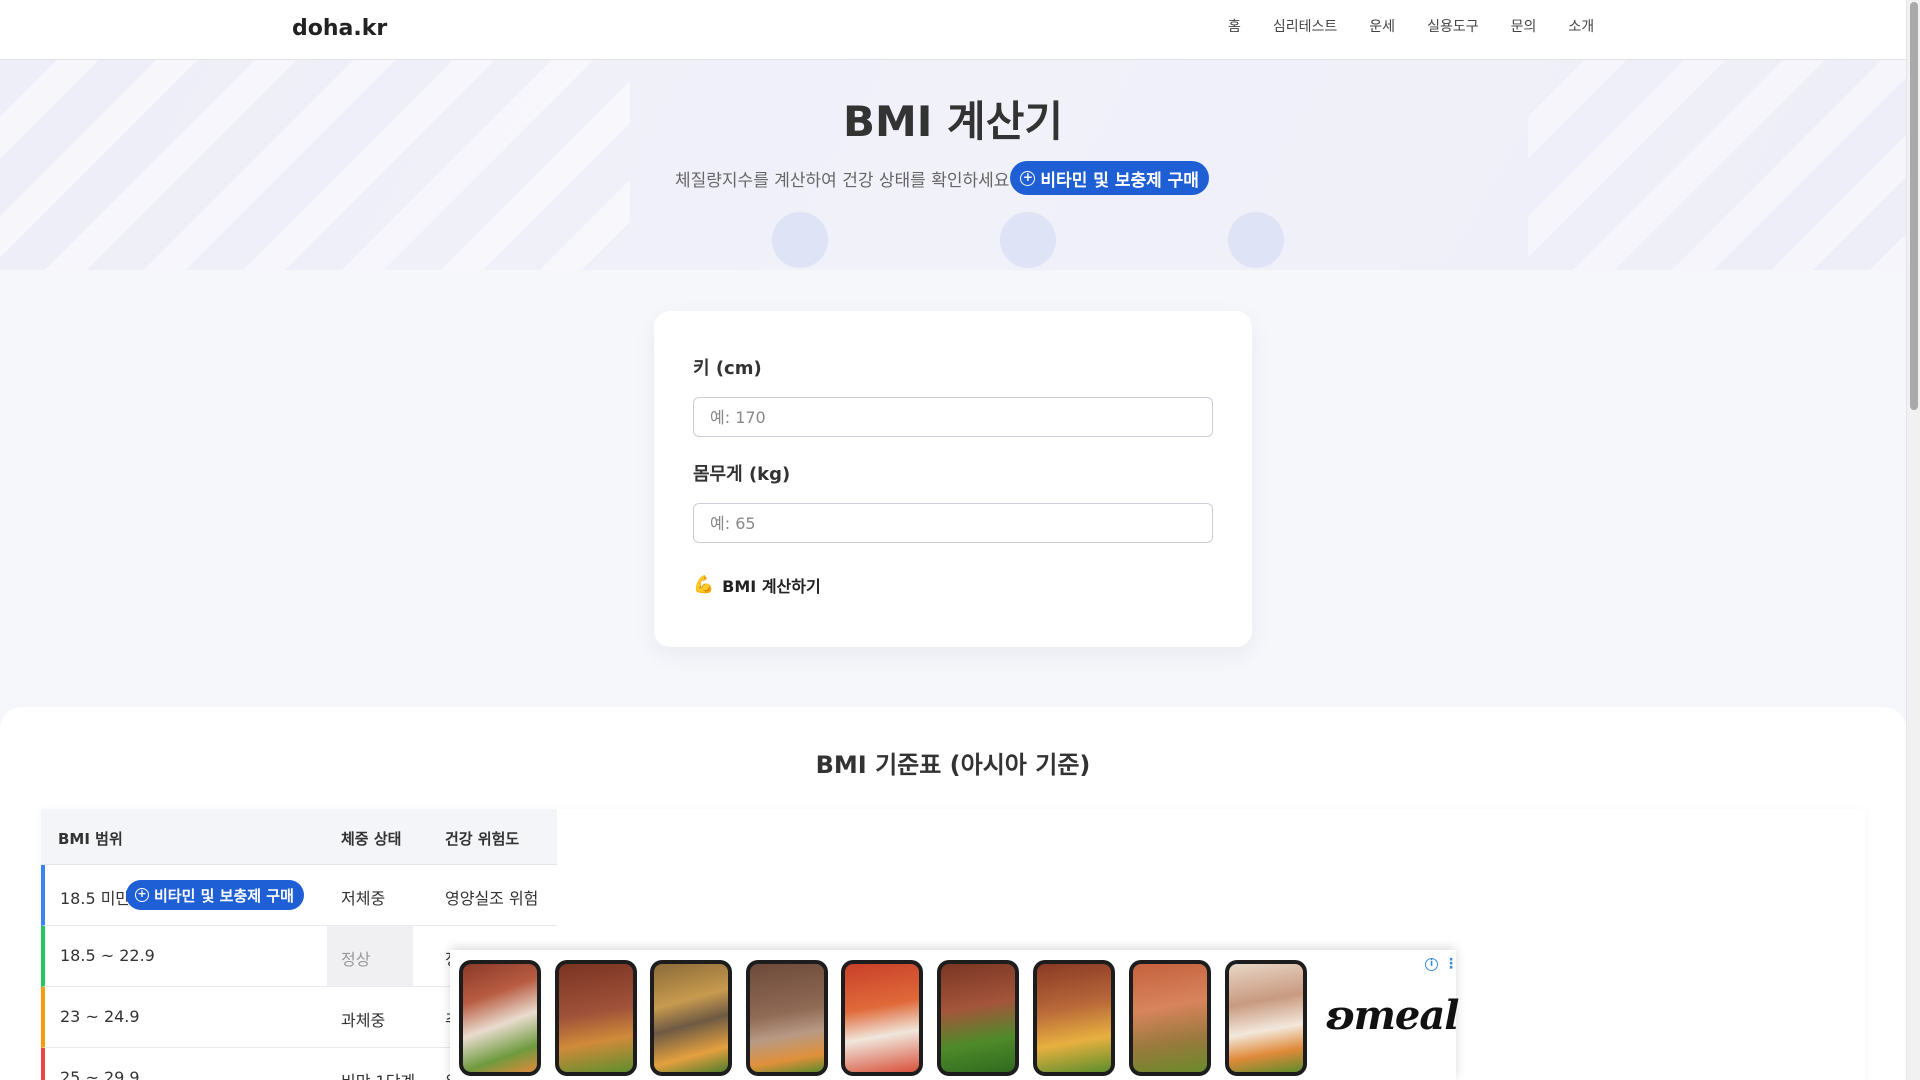 Image resolution: width=1920 pixels, height=1080 pixels. Describe the element at coordinates (1913, 540) in the screenshot. I see `page-scrollbar` at that location.